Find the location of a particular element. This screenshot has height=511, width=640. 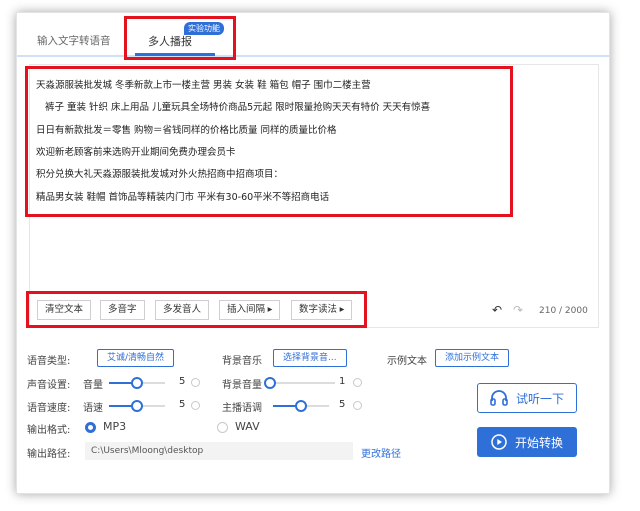

pitch-value: 5 is located at coordinates (342, 404).